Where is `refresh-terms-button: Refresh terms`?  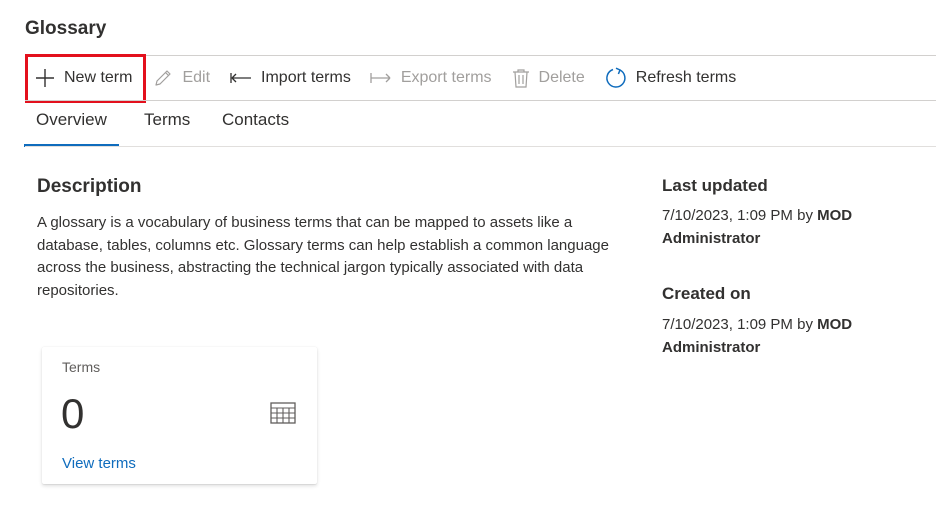 refresh-terms-button: Refresh terms is located at coordinates (670, 78).